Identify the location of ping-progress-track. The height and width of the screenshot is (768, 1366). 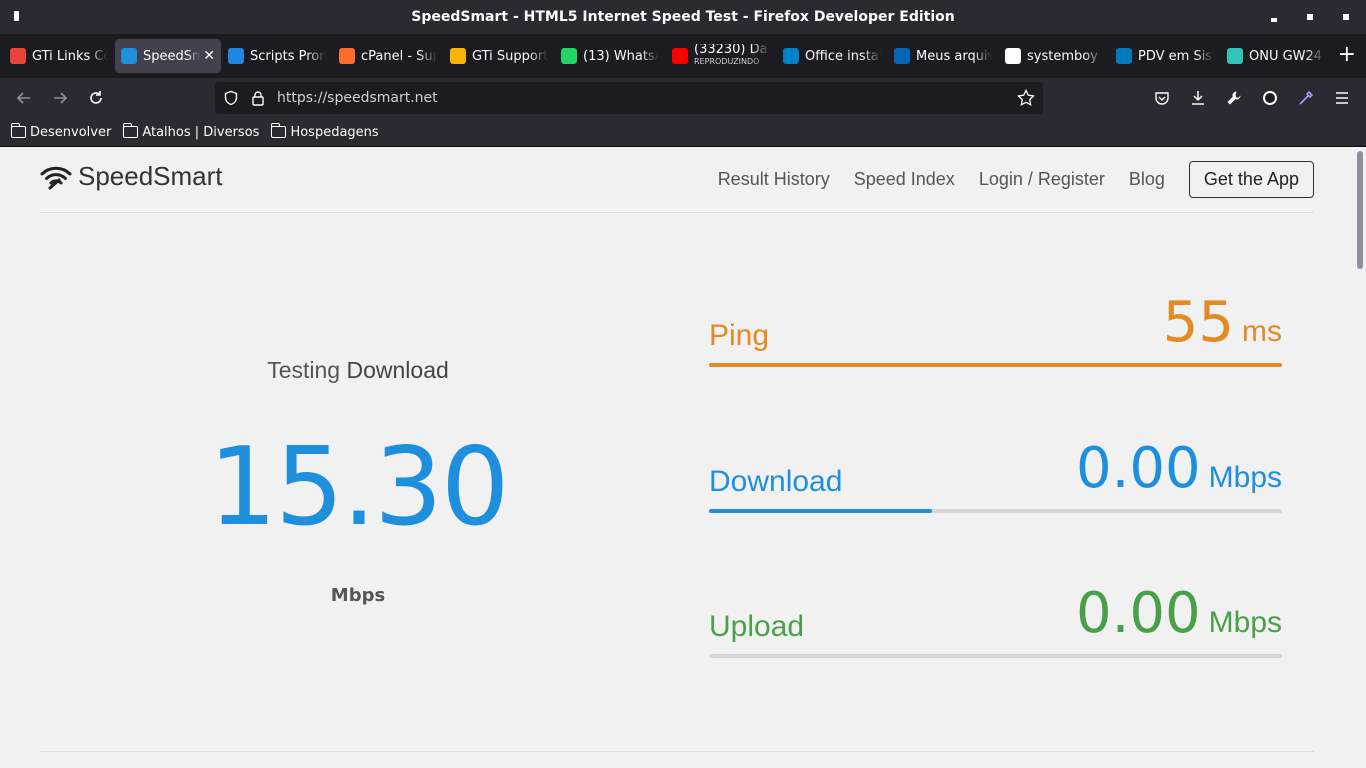
(995, 365).